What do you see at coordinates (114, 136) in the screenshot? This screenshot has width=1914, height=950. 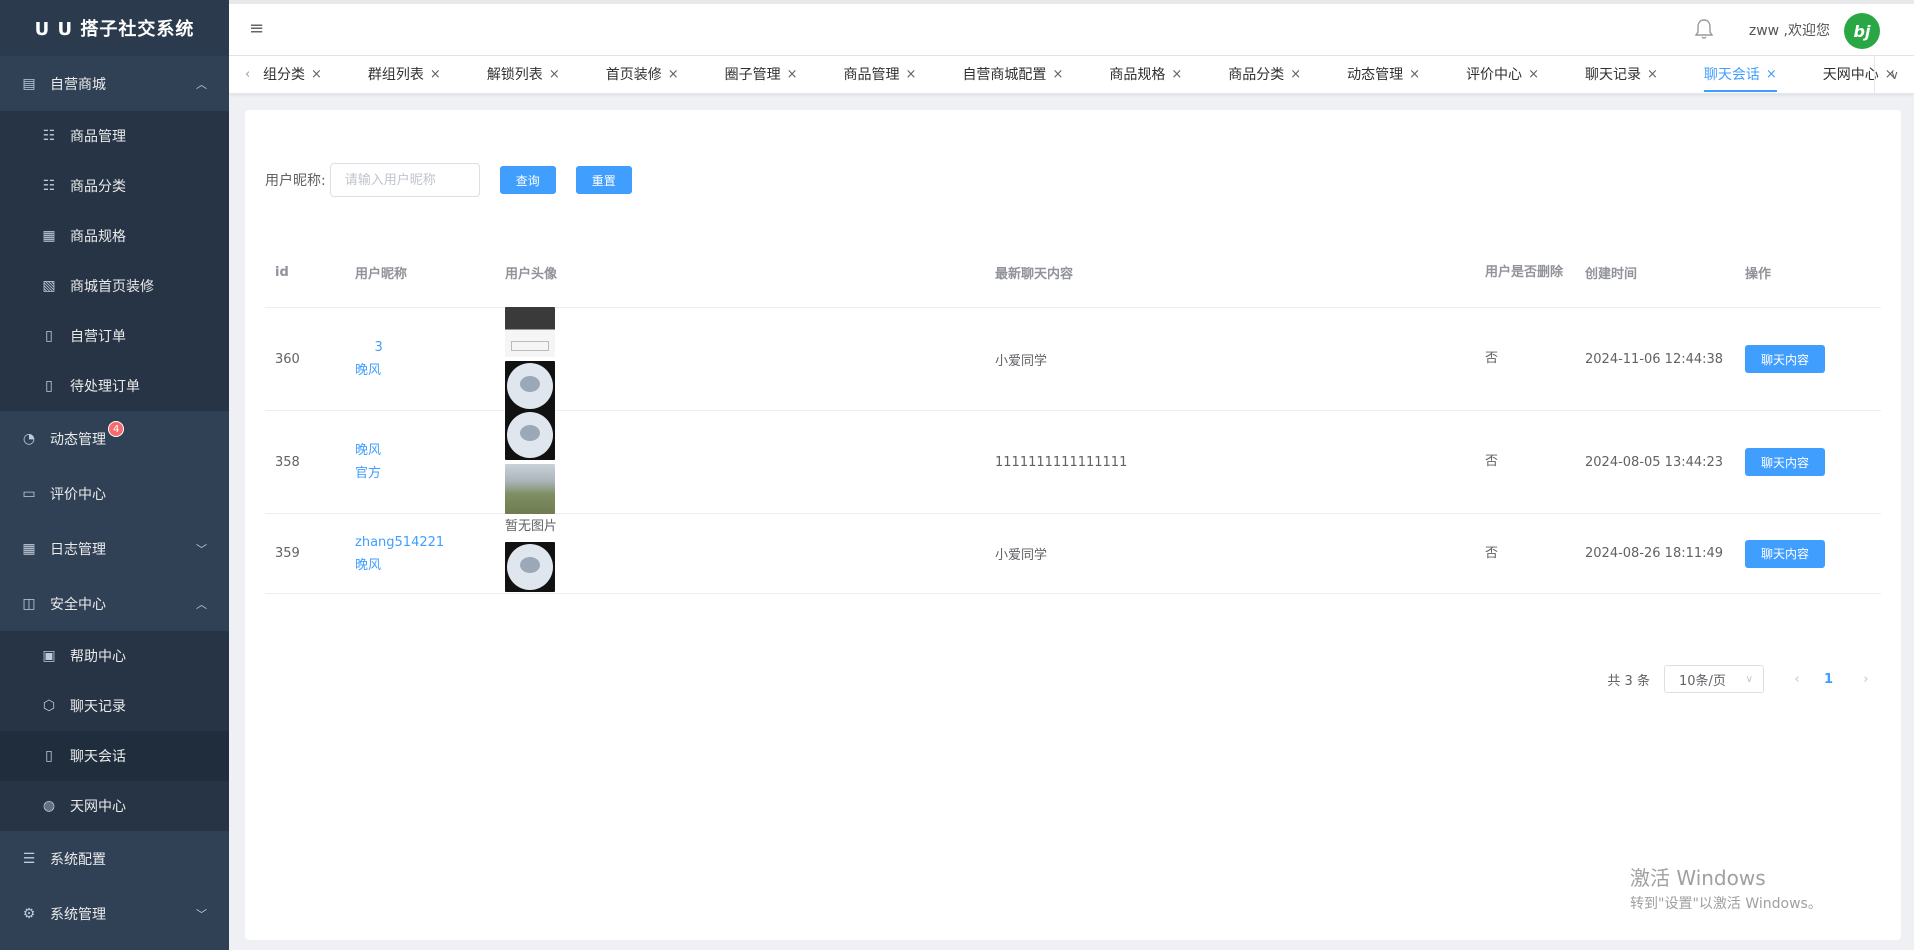 I see `sidebar-item-0-0: ☷ 商品管理` at bounding box center [114, 136].